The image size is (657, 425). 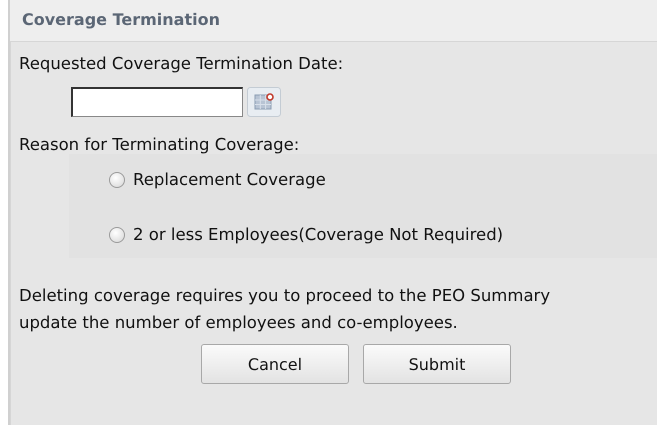 I want to click on dialog-title: Coverage Termination, so click(x=121, y=20).